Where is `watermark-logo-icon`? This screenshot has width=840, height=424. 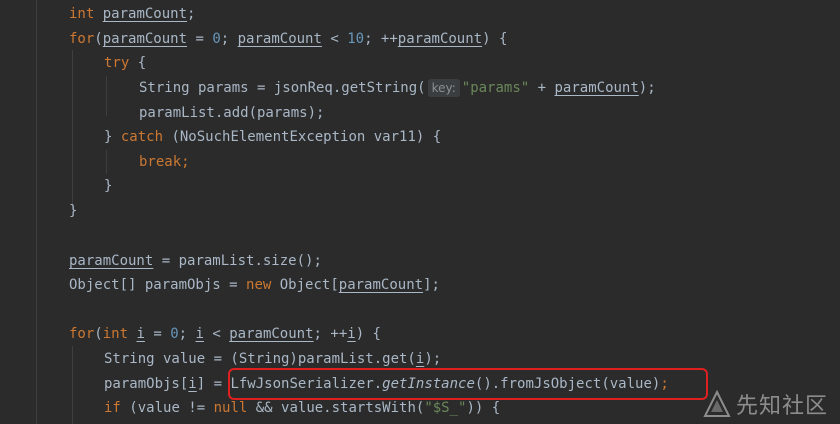
watermark-logo-icon is located at coordinates (717, 403).